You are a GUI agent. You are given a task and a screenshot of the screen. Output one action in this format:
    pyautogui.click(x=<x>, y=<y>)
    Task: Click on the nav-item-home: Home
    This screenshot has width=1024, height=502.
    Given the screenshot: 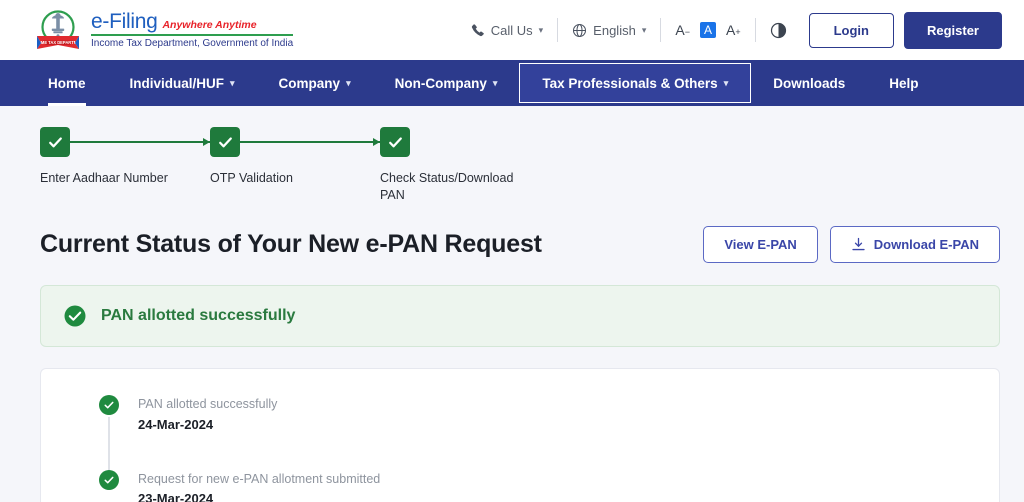 What is the action you would take?
    pyautogui.click(x=67, y=83)
    